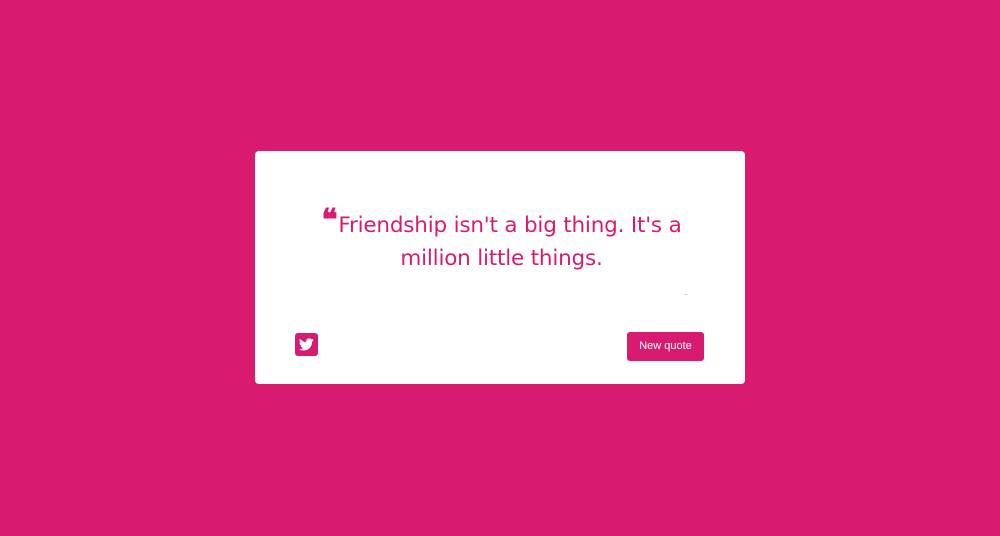 The height and width of the screenshot is (536, 1000). What do you see at coordinates (686, 295) in the screenshot?
I see `quote-author: -` at bounding box center [686, 295].